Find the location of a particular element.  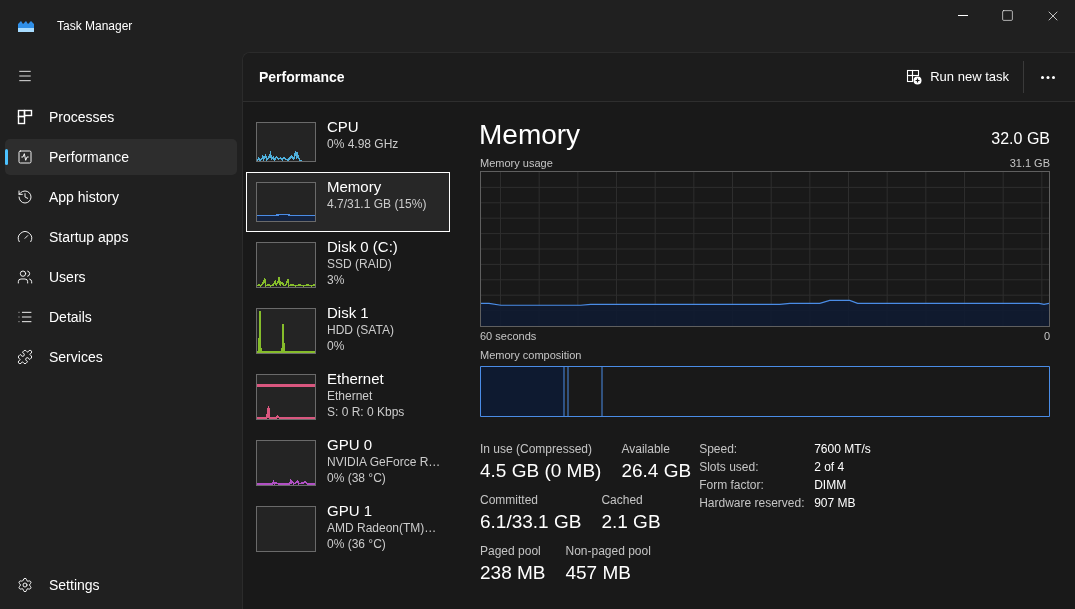

nav-item: Users is located at coordinates (121, 277).